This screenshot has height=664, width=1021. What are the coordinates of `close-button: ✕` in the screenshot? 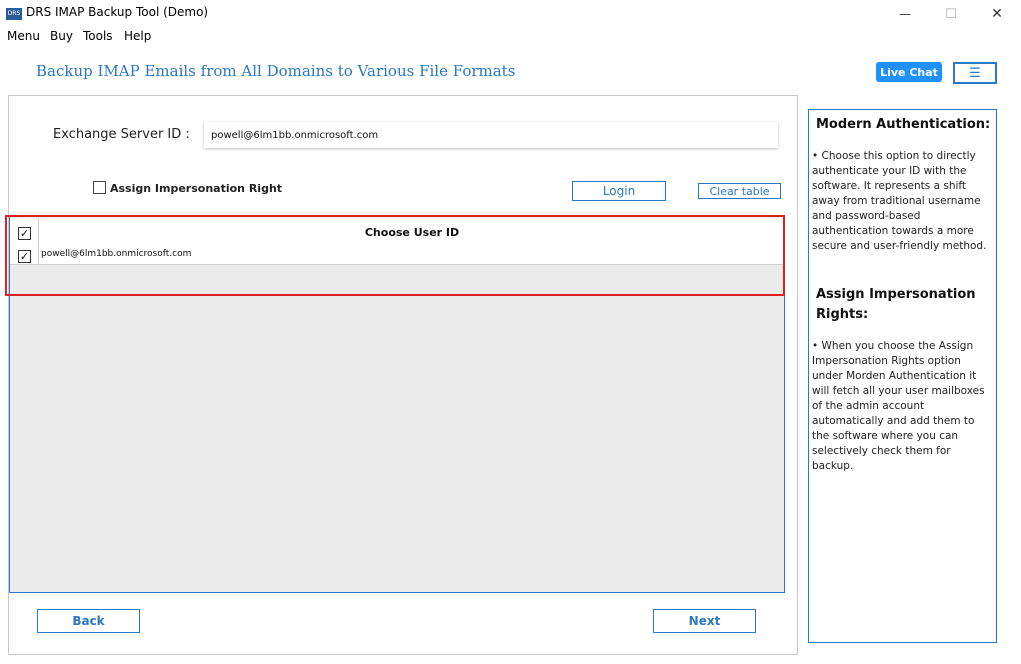 It's located at (997, 14).